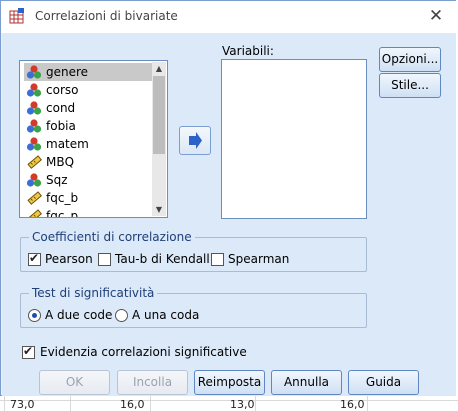  I want to click on variable-list-item: corso, so click(88, 90).